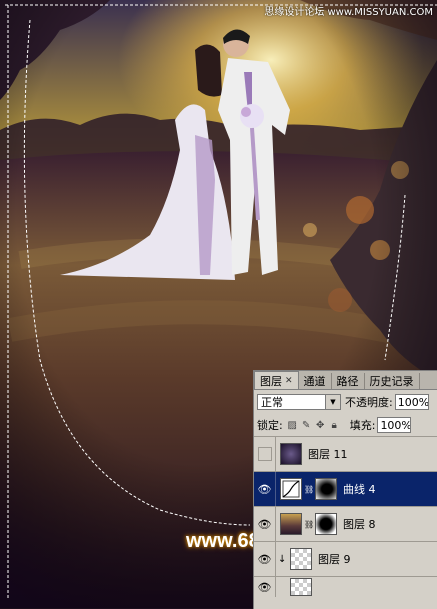  Describe the element at coordinates (345, 425) in the screenshot. I see `lock-fill-row: 锁定: ▨ ✎ ✥ 🔒︎ 填充: 100%` at that location.